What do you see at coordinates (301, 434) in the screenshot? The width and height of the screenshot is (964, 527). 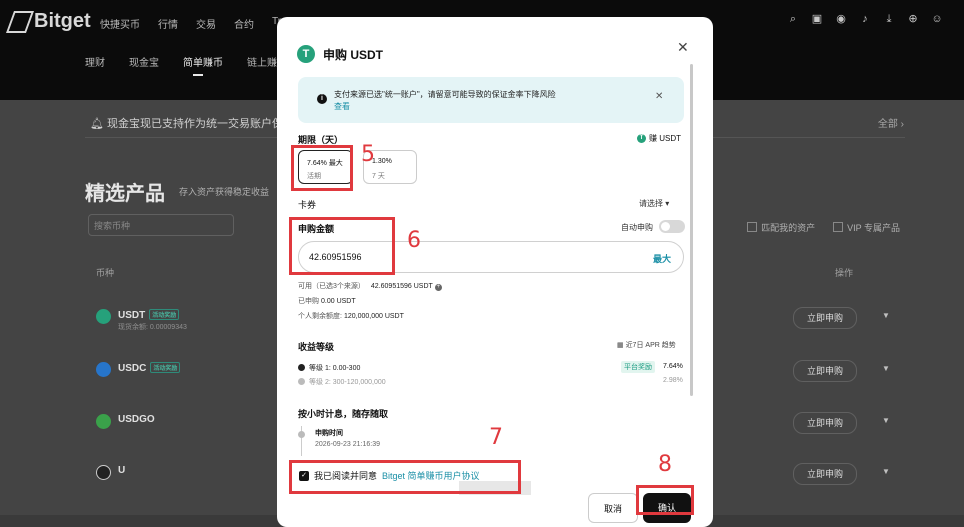 I see `timeline-dot` at bounding box center [301, 434].